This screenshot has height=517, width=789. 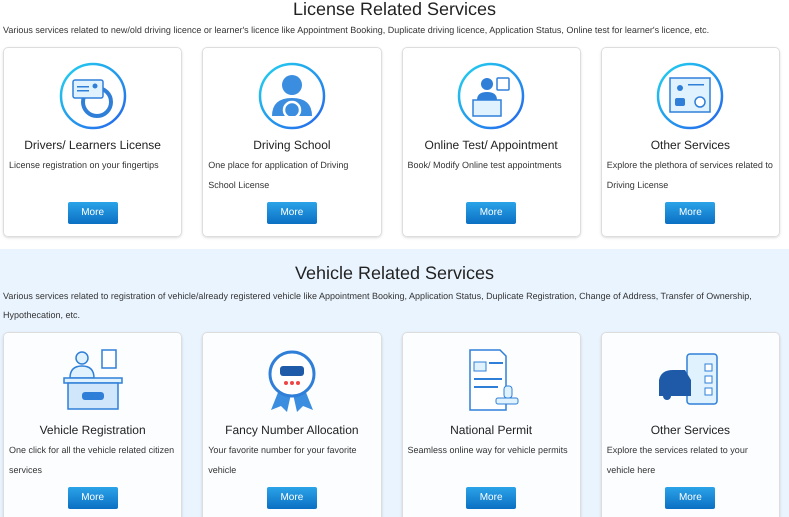 What do you see at coordinates (84, 165) in the screenshot?
I see `card-text: License registration on your fingertips` at bounding box center [84, 165].